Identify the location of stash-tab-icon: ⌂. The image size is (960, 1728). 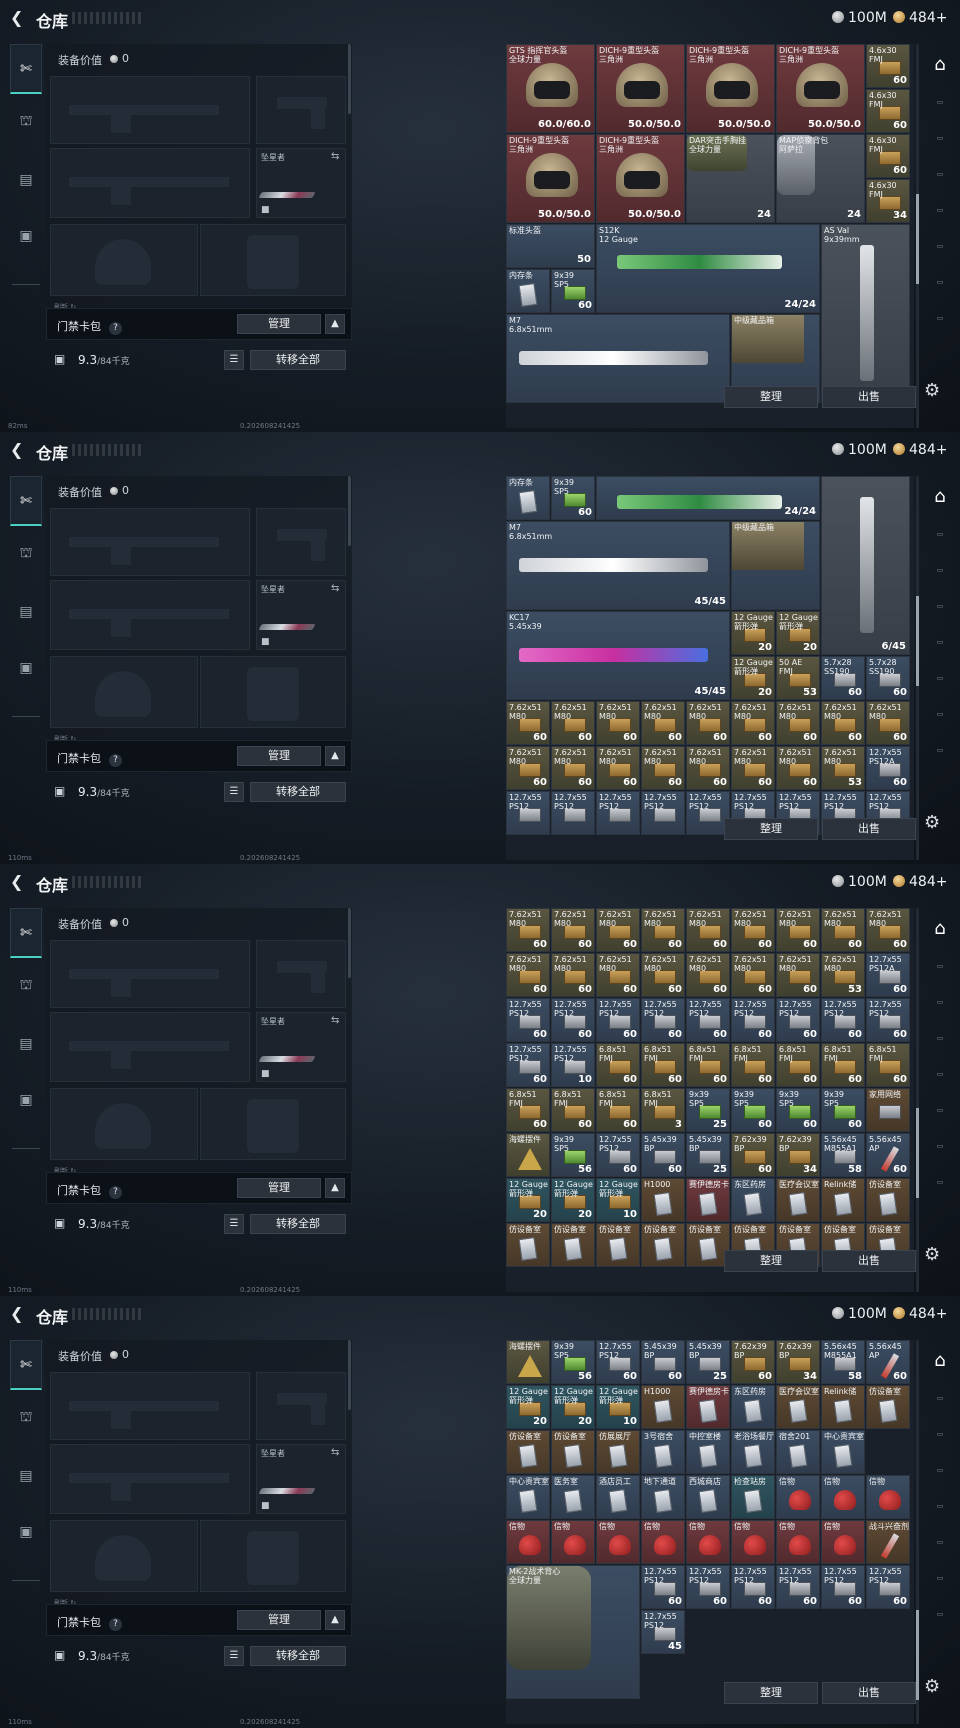
(940, 497).